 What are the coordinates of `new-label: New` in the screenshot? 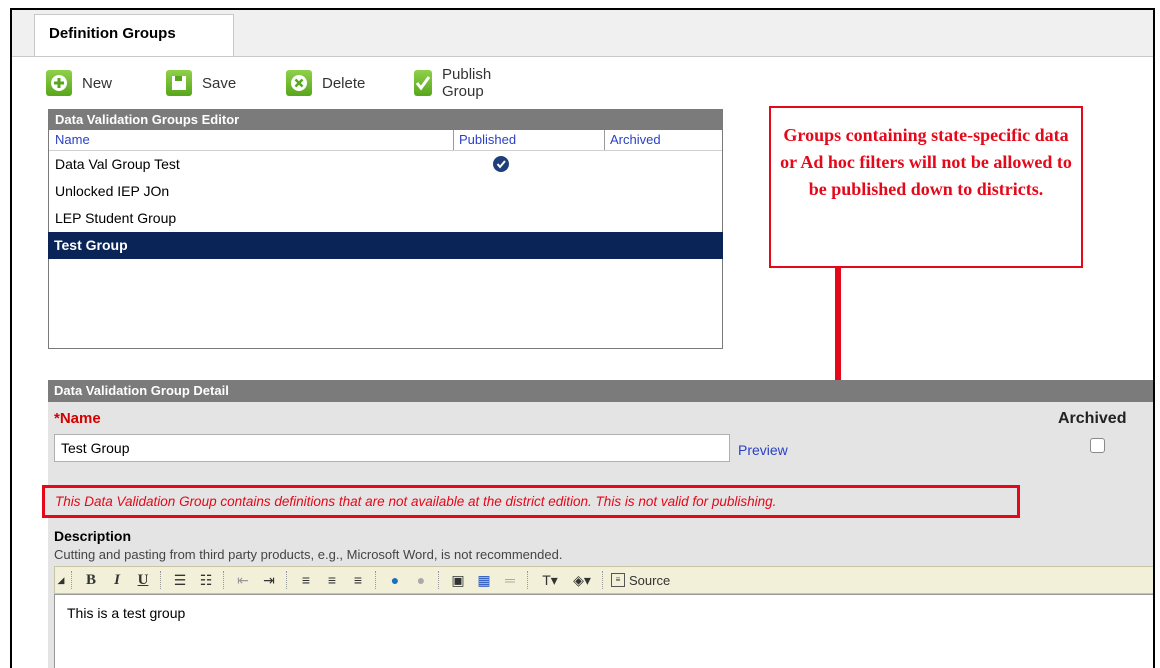 It's located at (97, 83).